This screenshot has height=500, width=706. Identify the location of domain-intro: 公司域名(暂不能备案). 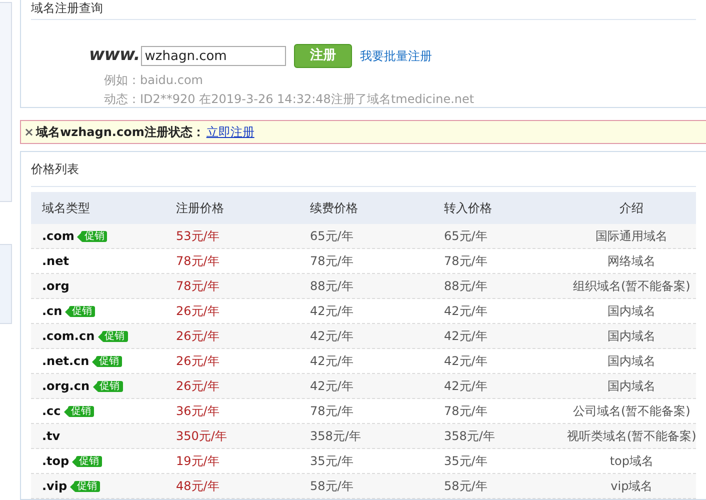
(632, 411).